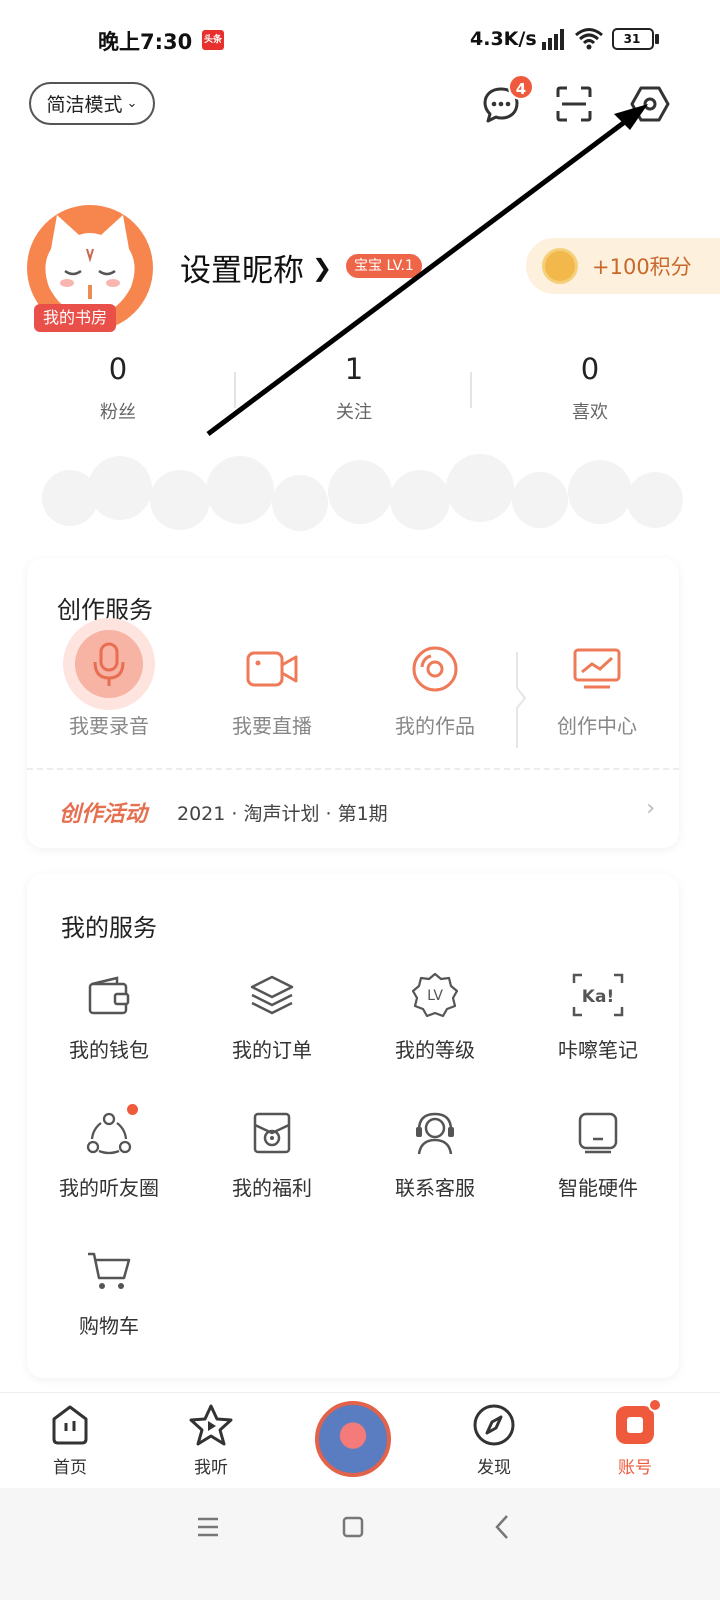 Image resolution: width=720 pixels, height=1600 pixels. I want to click on ka-note-button: Ka! 咔嚓笔记, so click(598, 1013).